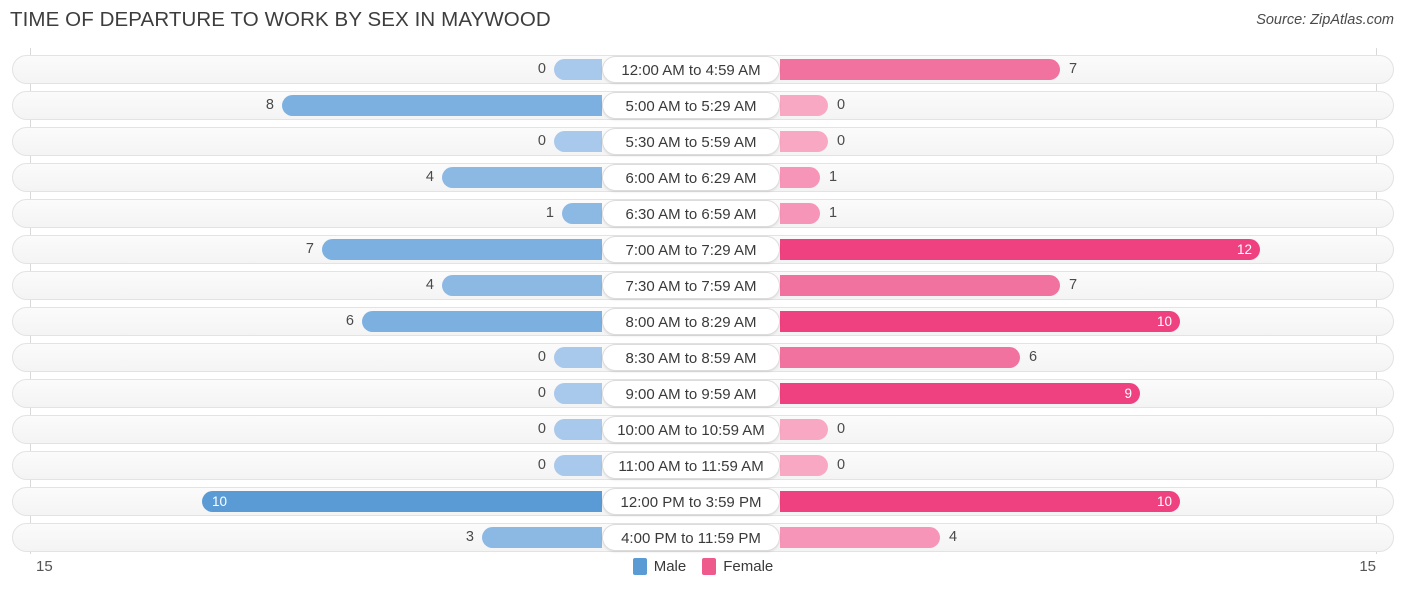  I want to click on bar-value-male: 3, so click(469, 537).